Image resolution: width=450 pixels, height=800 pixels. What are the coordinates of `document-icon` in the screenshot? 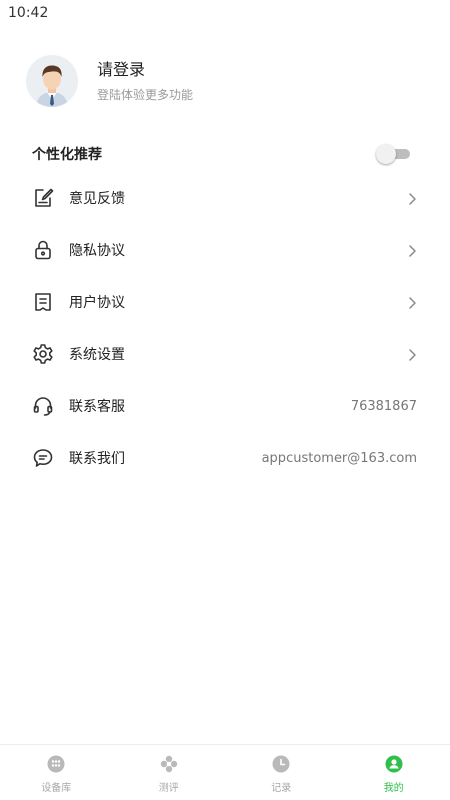 It's located at (43, 302).